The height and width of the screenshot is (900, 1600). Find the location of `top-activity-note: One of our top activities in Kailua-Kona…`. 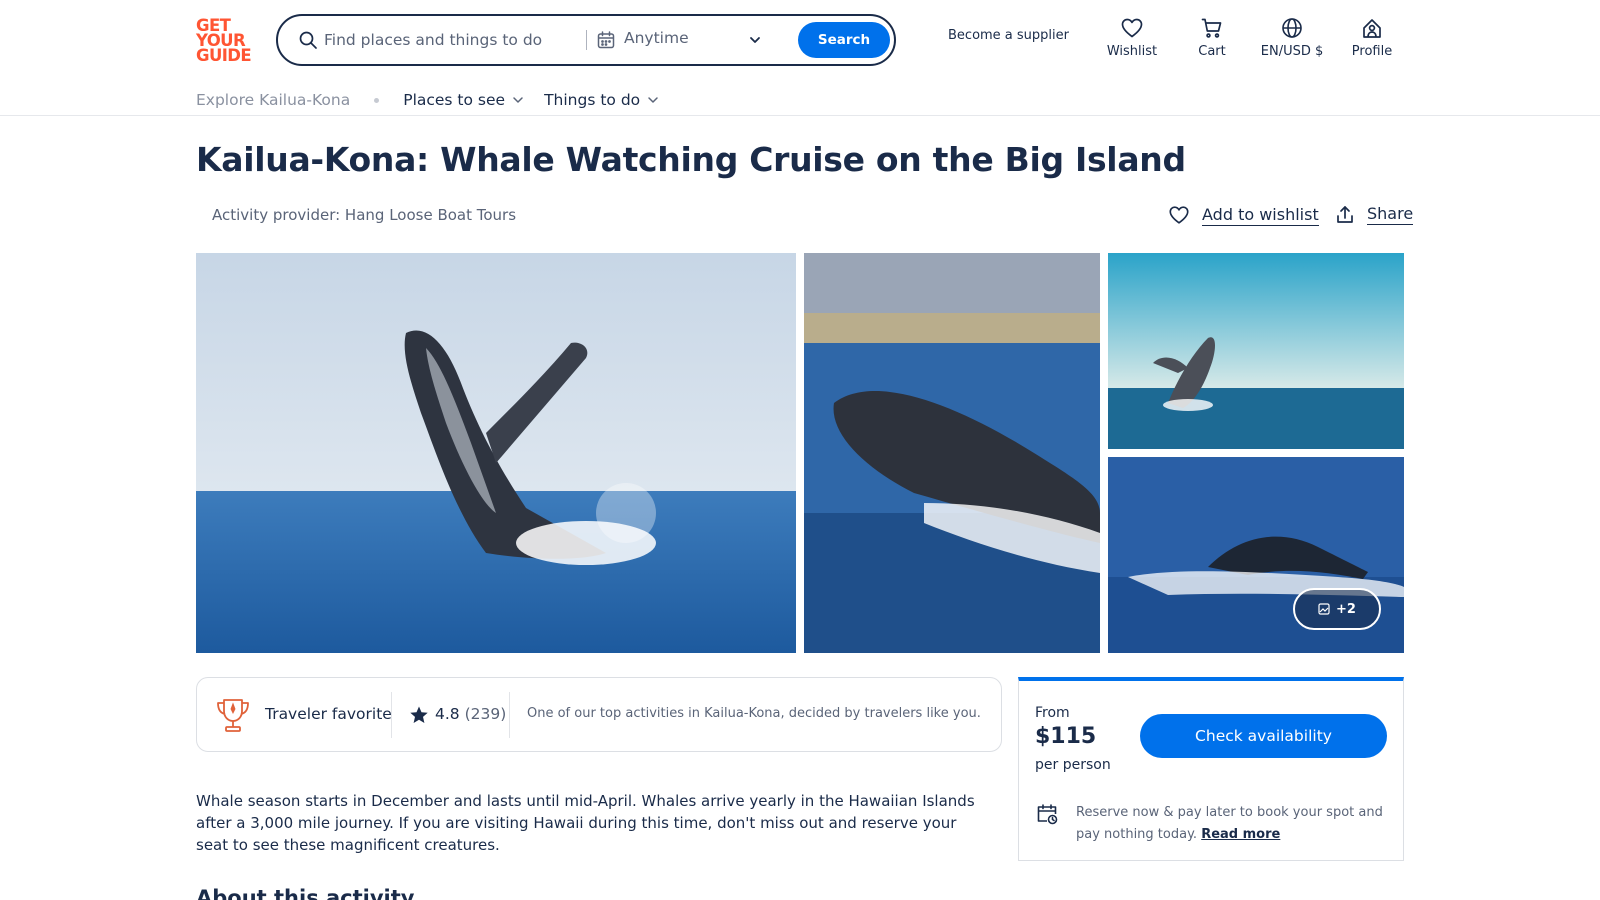

top-activity-note: One of our top activities in Kailua-Kona… is located at coordinates (754, 713).